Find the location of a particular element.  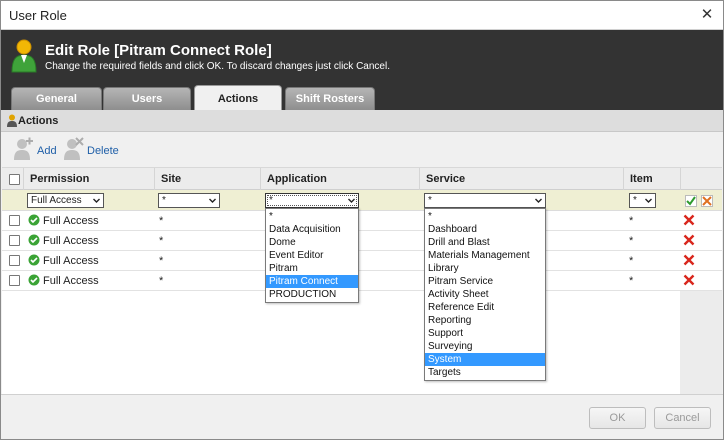

service-option: Activity Sheet is located at coordinates (485, 294).